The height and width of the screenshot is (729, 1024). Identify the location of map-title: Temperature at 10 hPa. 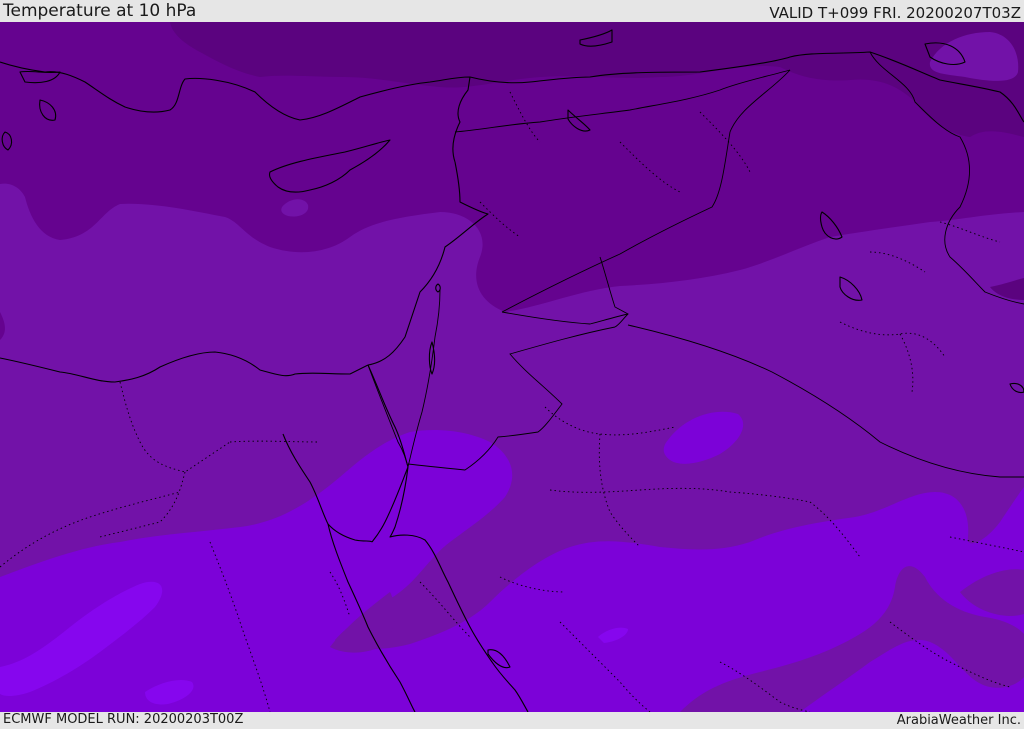
(100, 11).